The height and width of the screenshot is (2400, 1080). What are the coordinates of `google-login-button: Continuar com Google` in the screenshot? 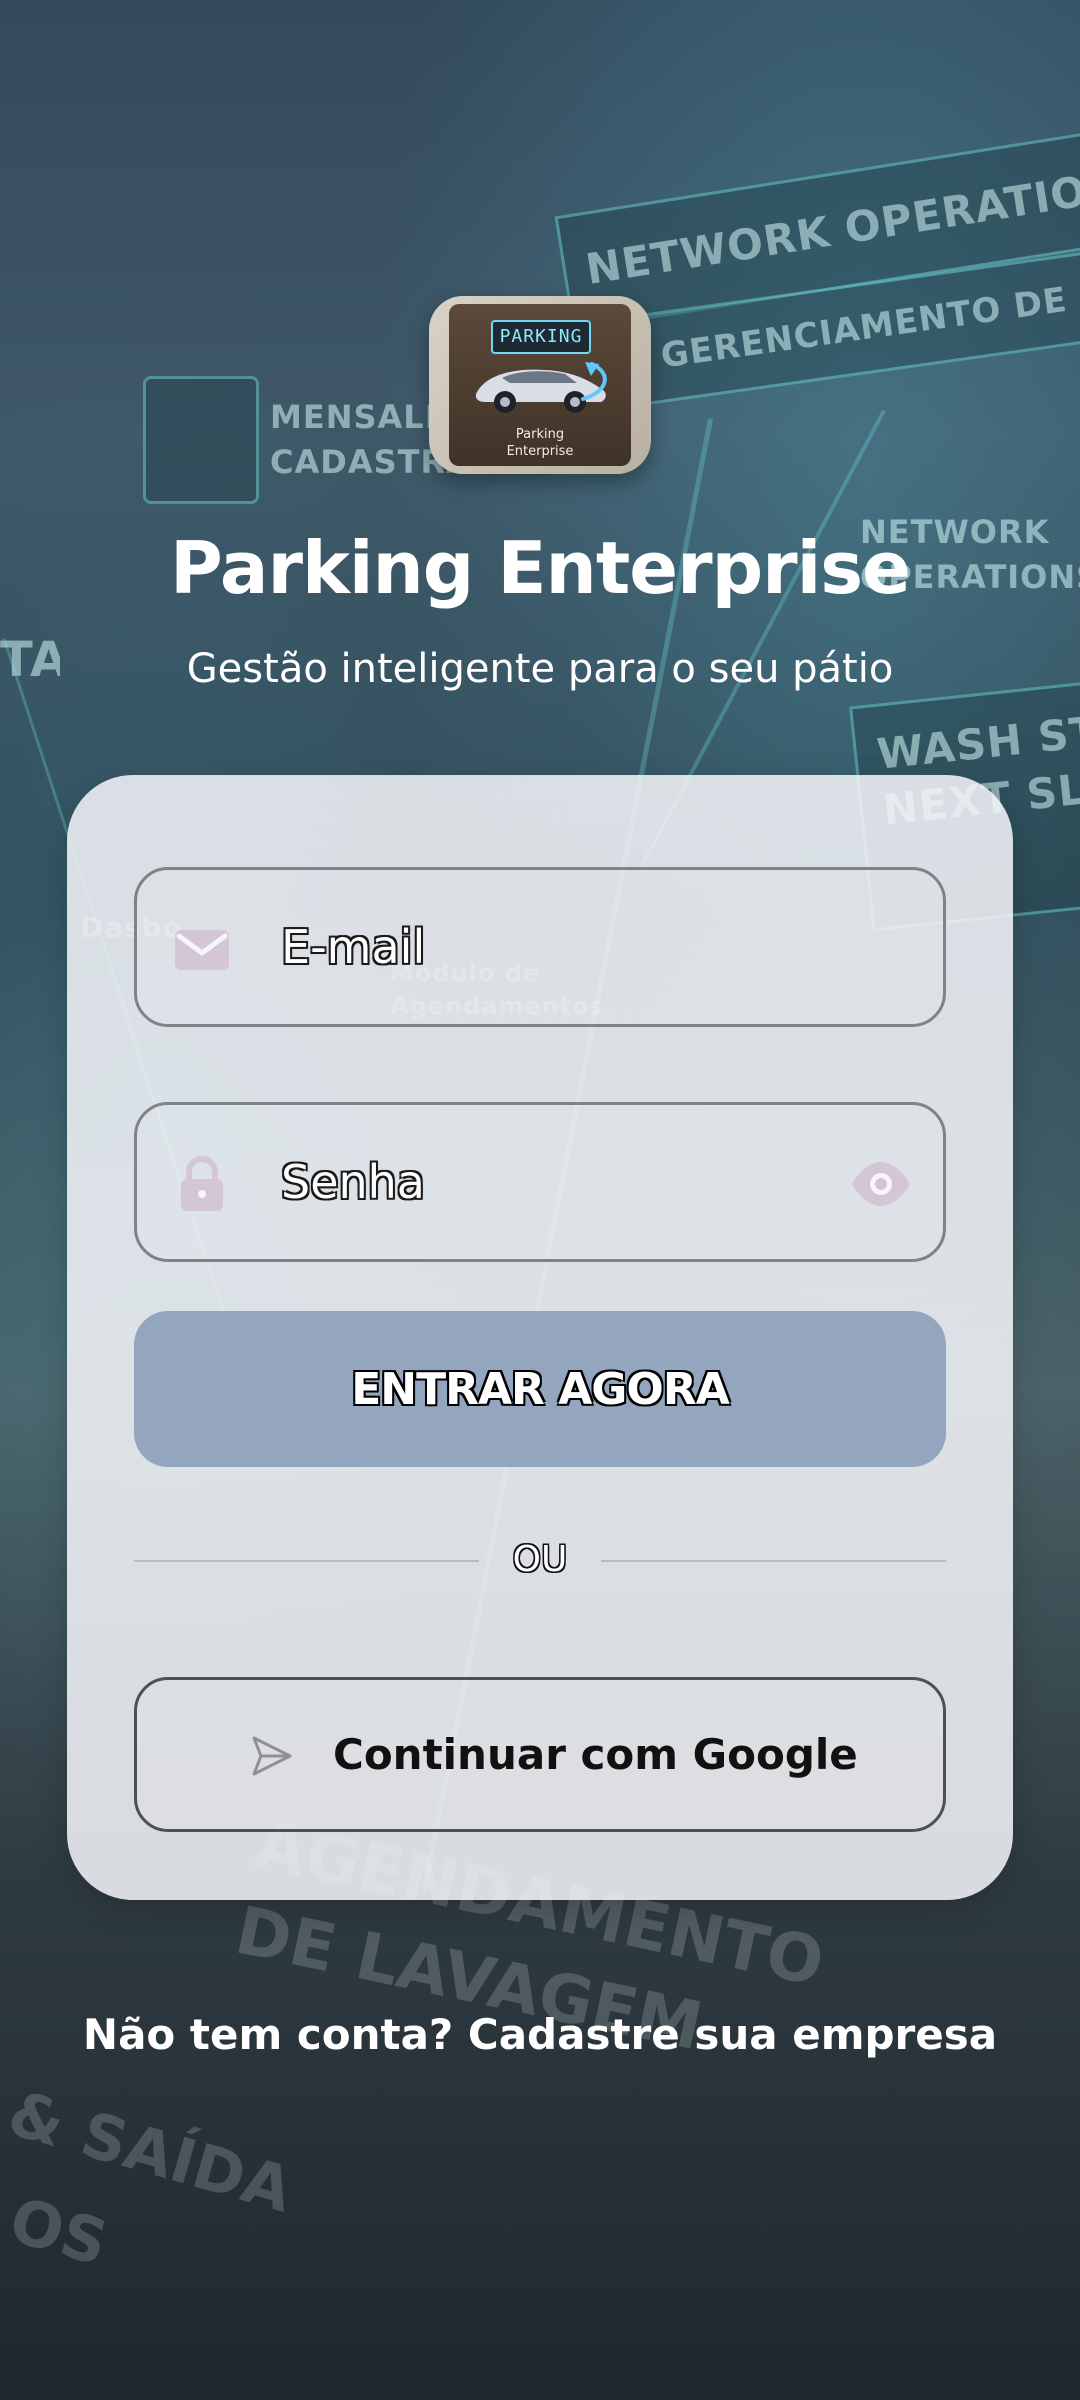 It's located at (540, 1754).